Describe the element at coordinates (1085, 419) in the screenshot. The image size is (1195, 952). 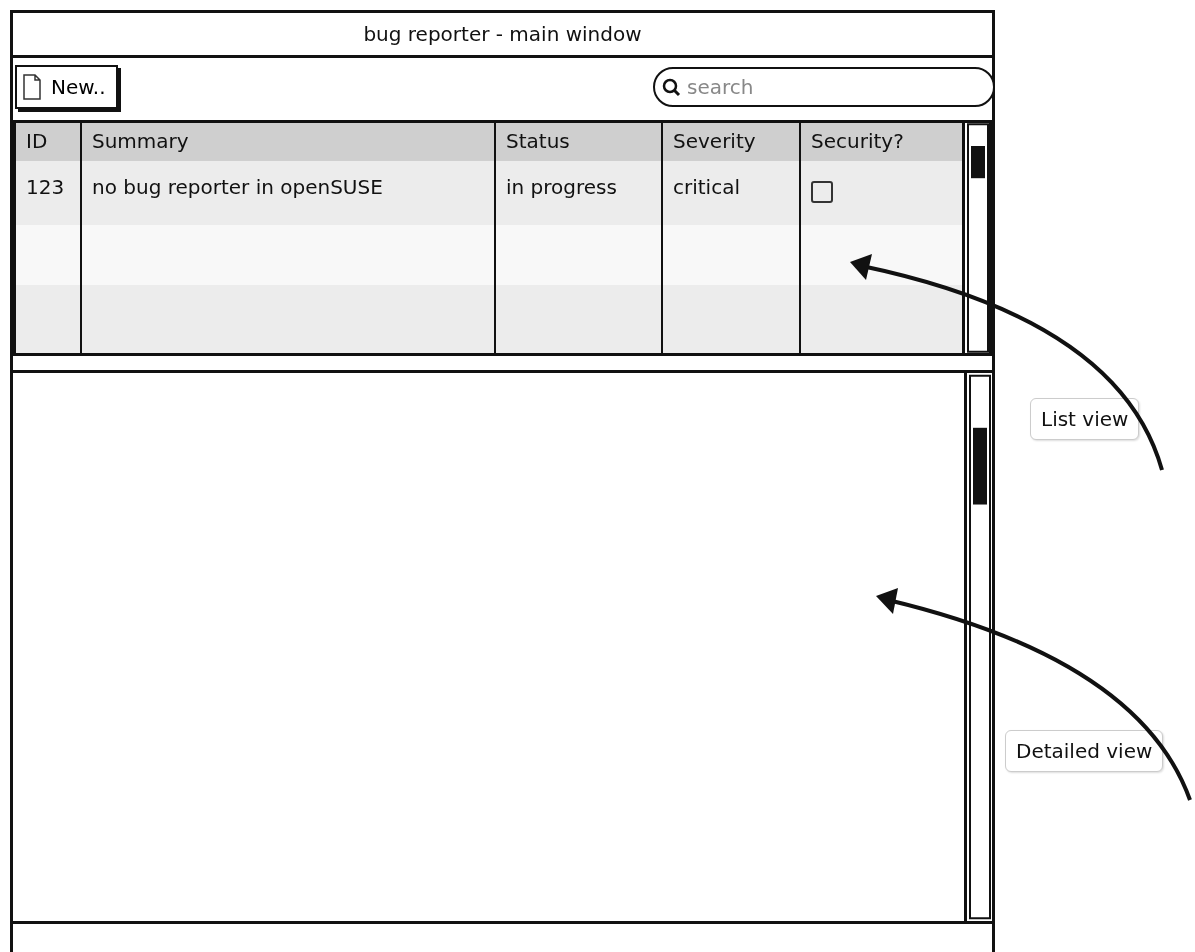
I see `callout-label: List view` at that location.